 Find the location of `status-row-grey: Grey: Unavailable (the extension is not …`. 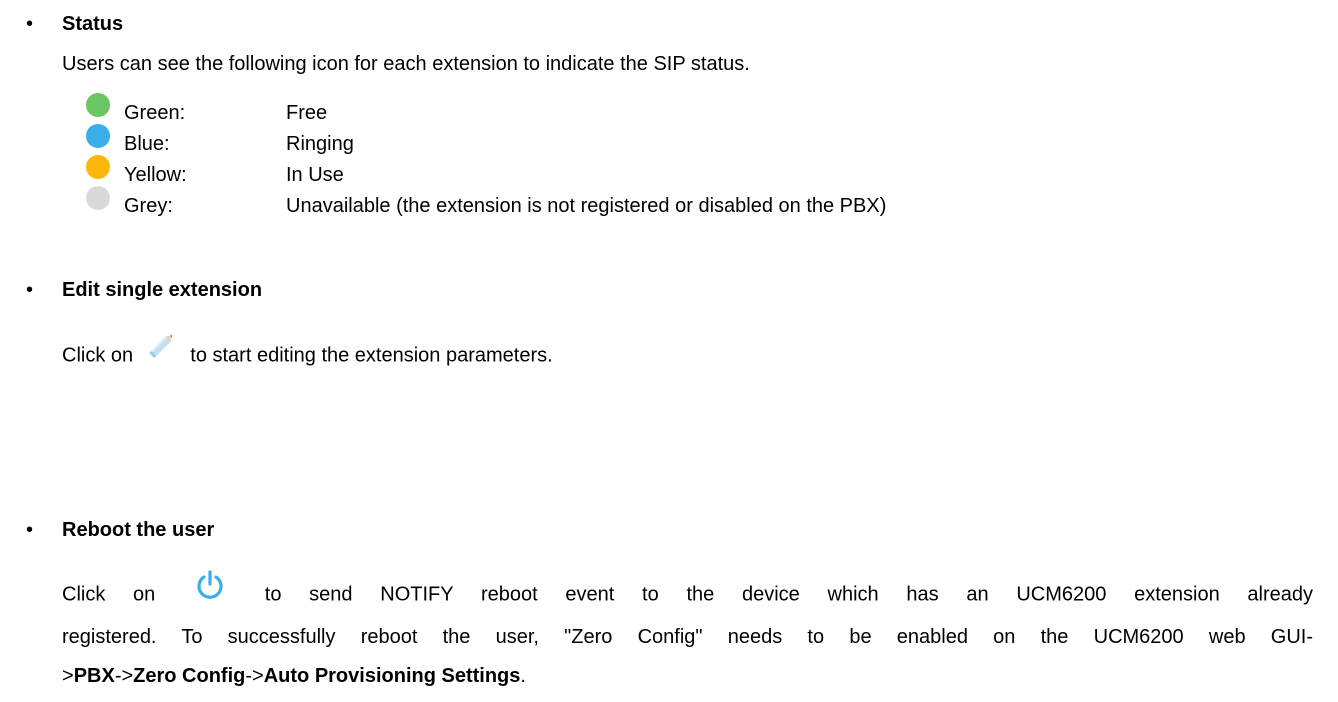

status-row-grey: Grey: Unavailable (the extension is not … is located at coordinates (662, 202).